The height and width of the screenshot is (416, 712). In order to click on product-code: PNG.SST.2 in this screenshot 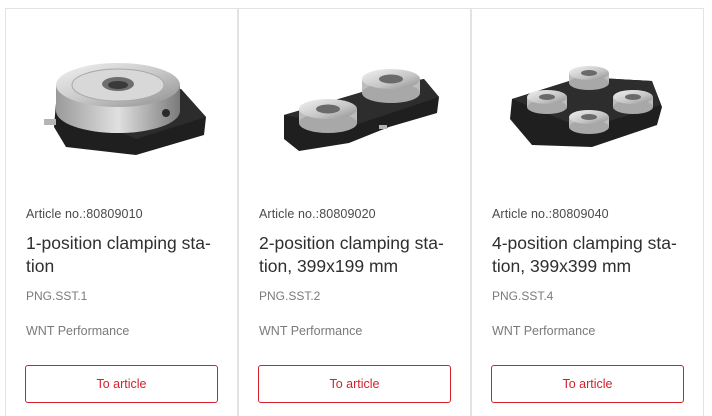, I will do `click(290, 296)`.